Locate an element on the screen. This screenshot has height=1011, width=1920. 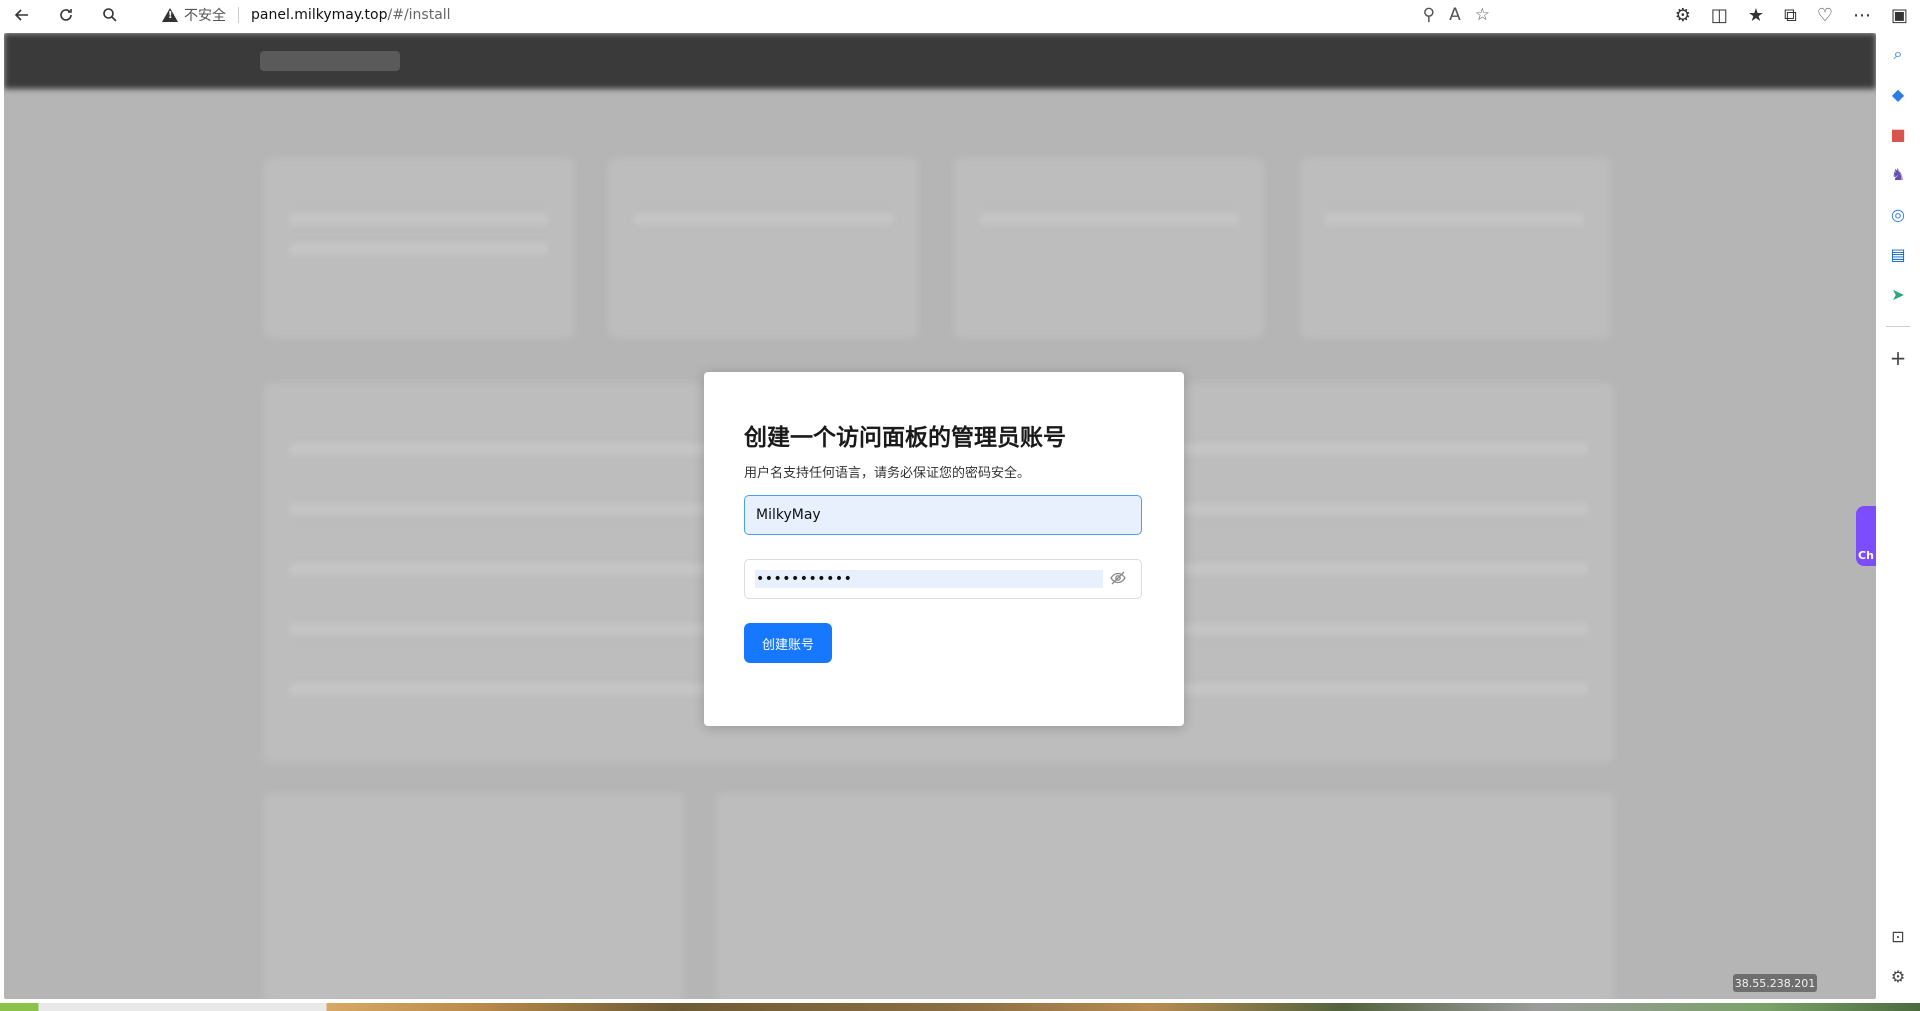
read-aloud-icon: A is located at coordinates (1455, 15).